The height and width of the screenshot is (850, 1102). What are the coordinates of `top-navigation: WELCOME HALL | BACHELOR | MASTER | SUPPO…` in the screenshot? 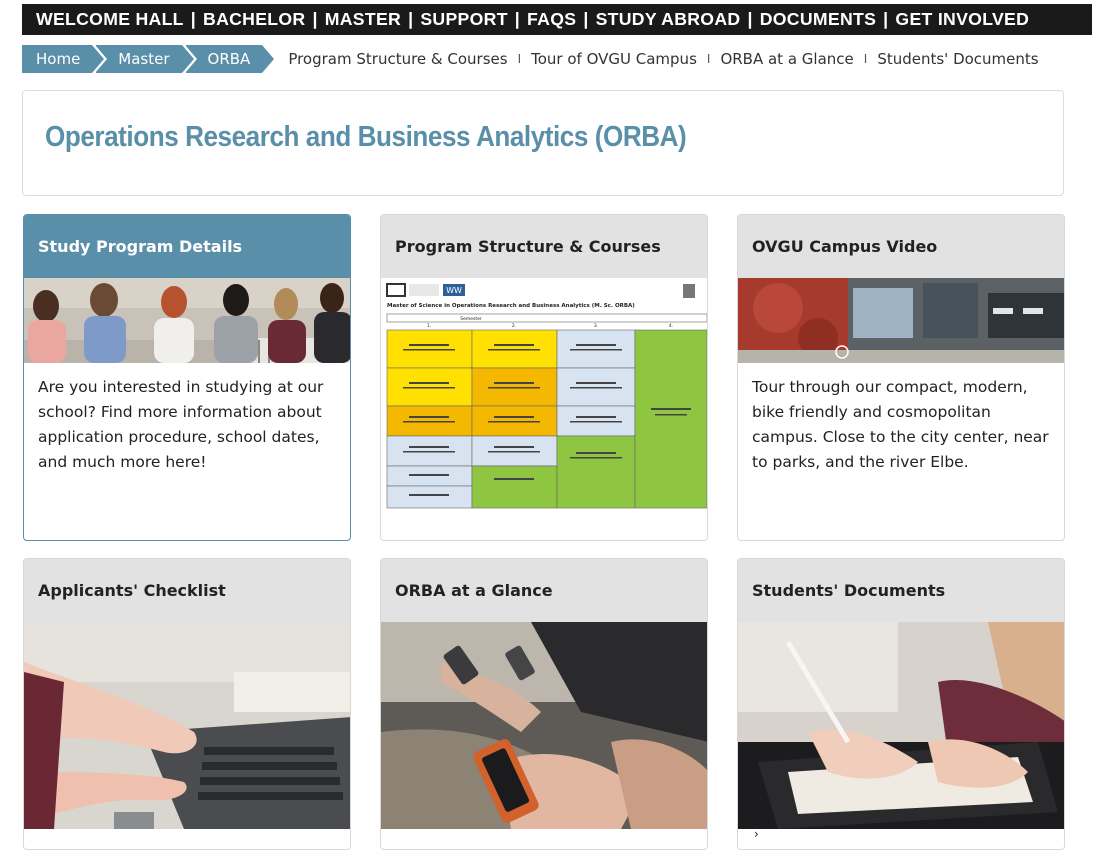 It's located at (557, 19).